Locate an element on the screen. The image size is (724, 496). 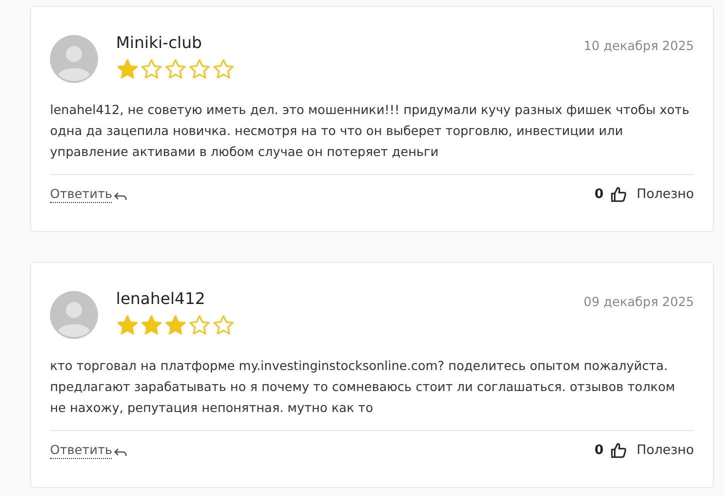
review-date: 09 декабря 2025 is located at coordinates (639, 301).